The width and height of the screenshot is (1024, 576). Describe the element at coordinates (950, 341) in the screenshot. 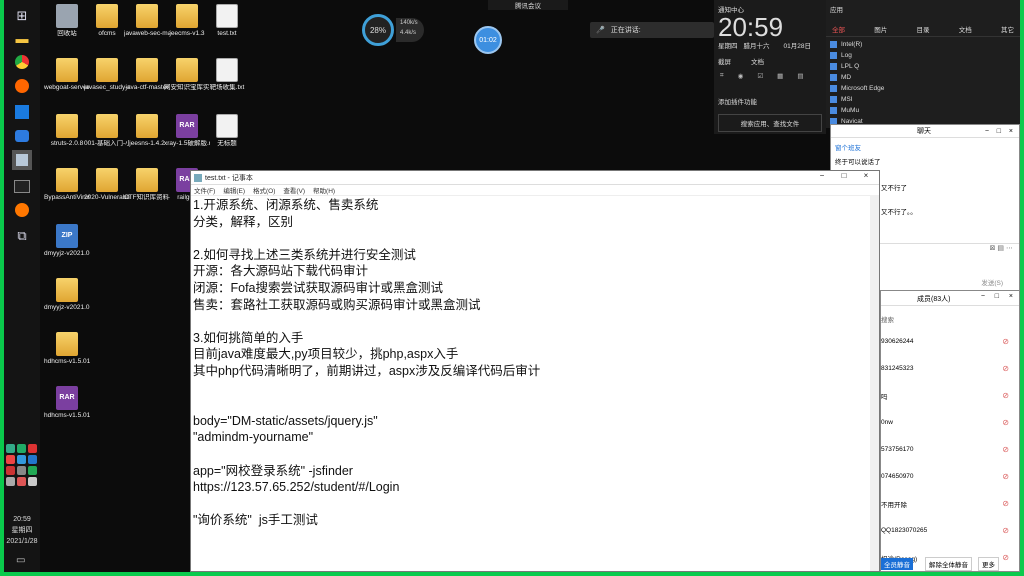

I see `member-row: 930626244 ⊘` at that location.